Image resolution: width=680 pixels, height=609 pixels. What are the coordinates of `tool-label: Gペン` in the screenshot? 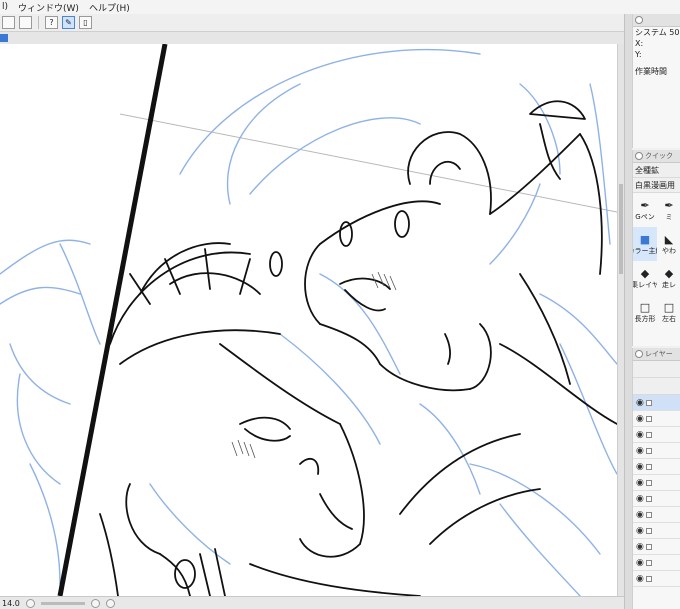 It's located at (645, 216).